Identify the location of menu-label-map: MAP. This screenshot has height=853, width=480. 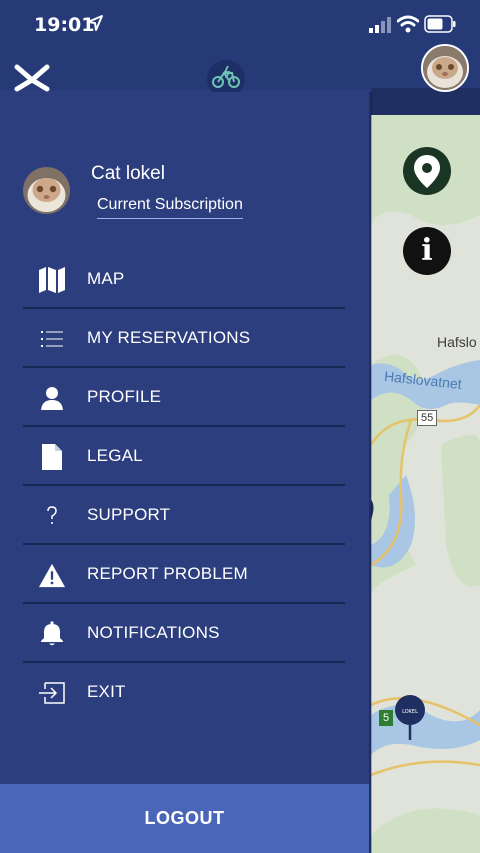
(106, 278).